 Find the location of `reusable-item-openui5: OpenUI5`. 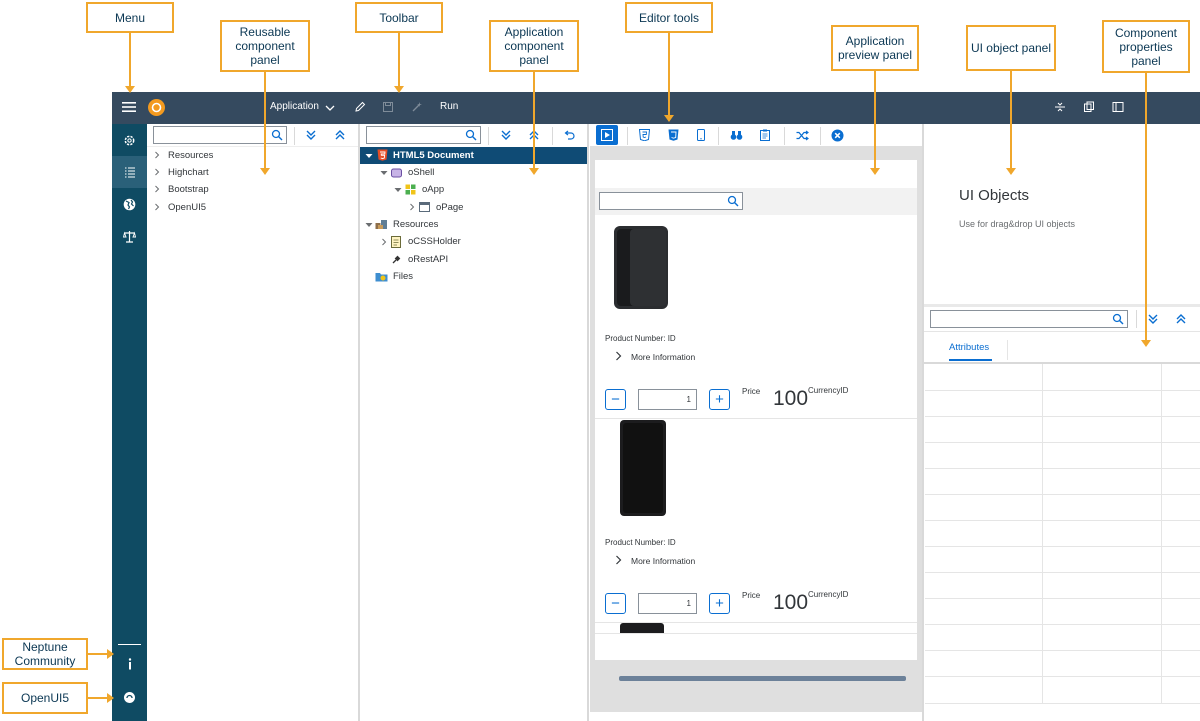

reusable-item-openui5: OpenUI5 is located at coordinates (187, 207).